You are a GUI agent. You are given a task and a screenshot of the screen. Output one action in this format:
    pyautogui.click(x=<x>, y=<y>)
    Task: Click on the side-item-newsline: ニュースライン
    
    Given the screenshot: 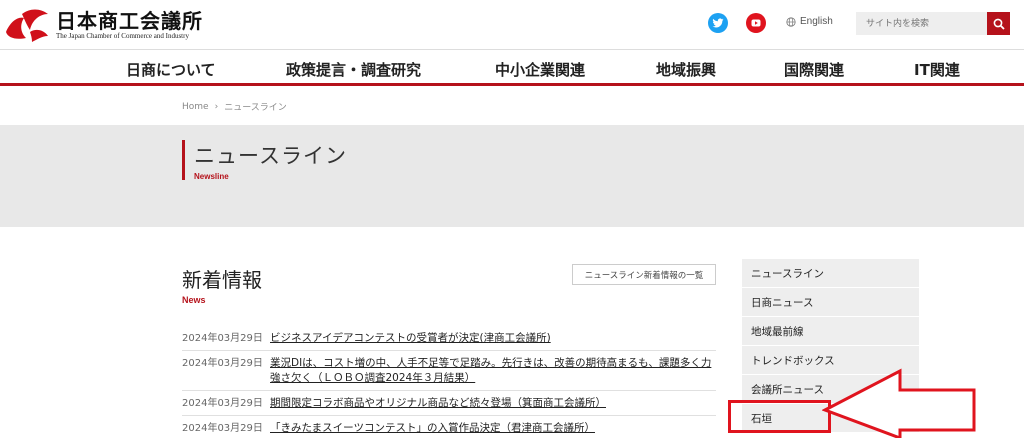 What is the action you would take?
    pyautogui.click(x=830, y=273)
    